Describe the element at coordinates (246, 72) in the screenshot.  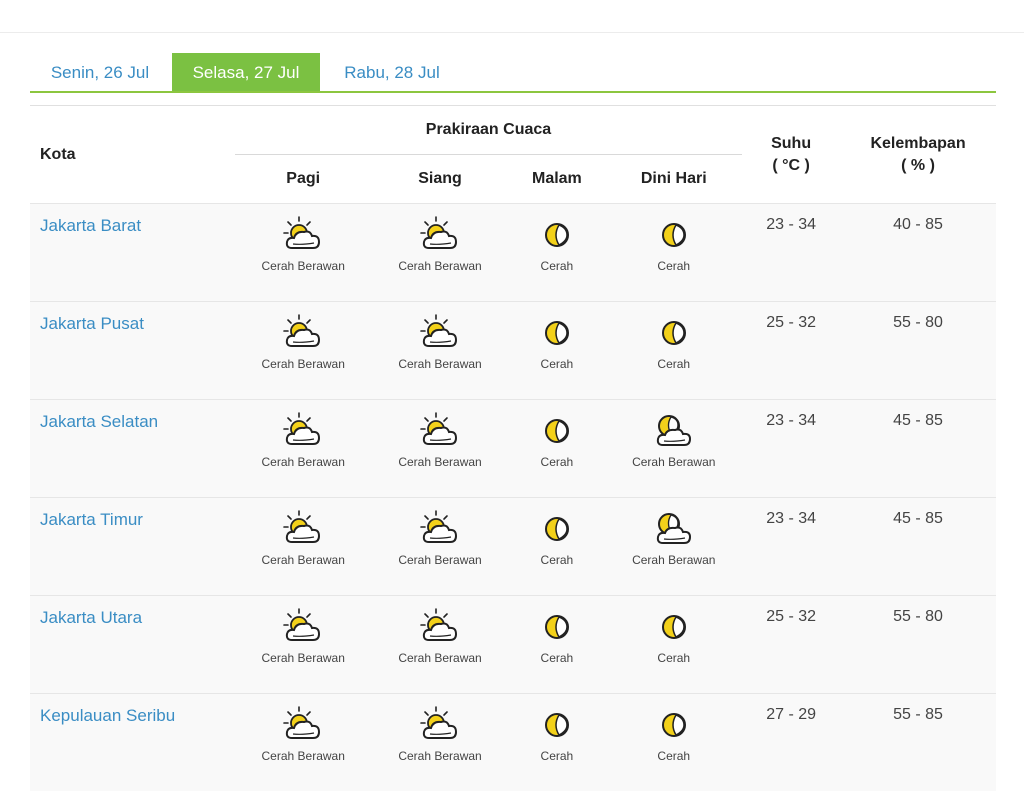
I see `tab-selasa: Selasa, 27 Jul` at that location.